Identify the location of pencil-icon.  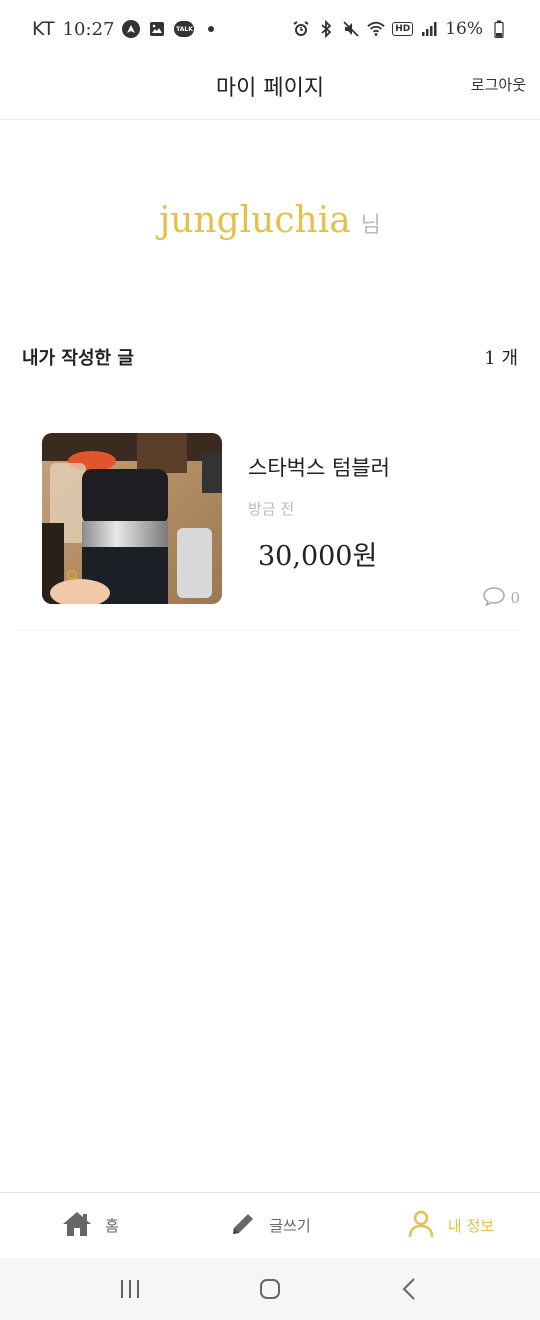
(243, 1226).